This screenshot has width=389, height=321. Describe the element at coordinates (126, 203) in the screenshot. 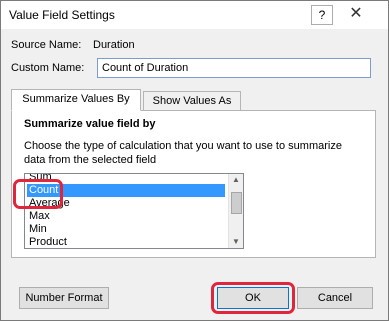

I see `list-item-average: Average` at that location.